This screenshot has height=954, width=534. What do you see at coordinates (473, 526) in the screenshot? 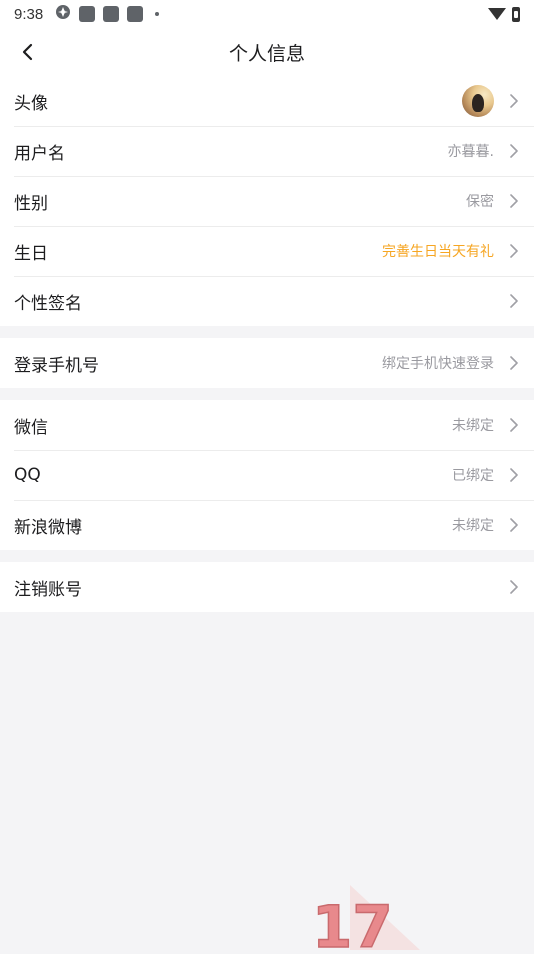
I see `weibo-status: 未绑定` at bounding box center [473, 526].